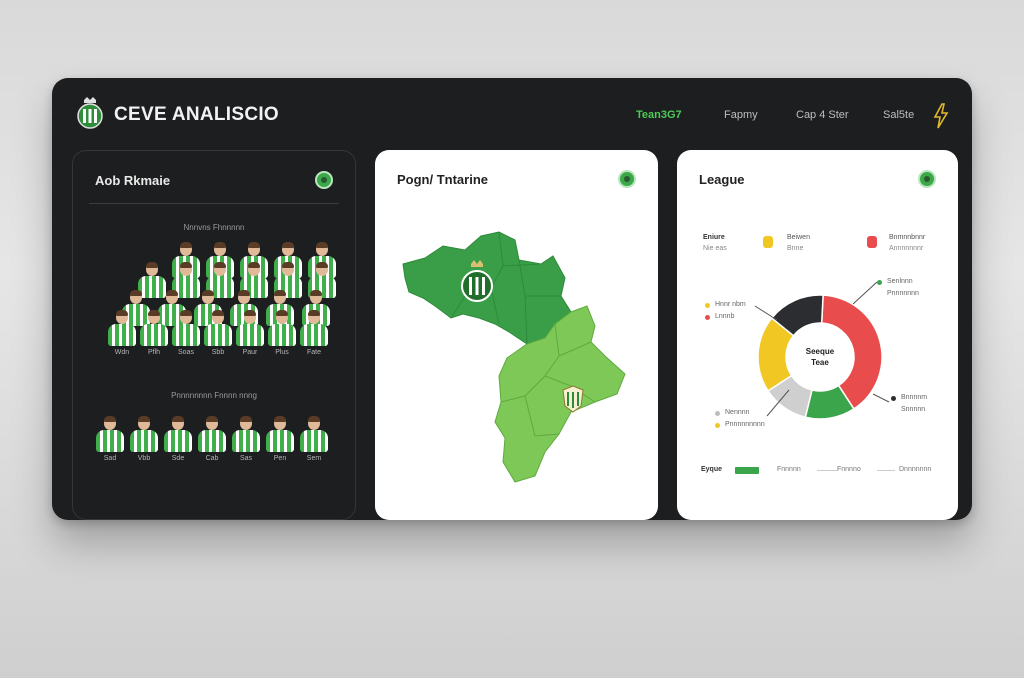 The image size is (1024, 678). Describe the element at coordinates (737, 412) in the screenshot. I see `legend-label: Nennnn` at that location.